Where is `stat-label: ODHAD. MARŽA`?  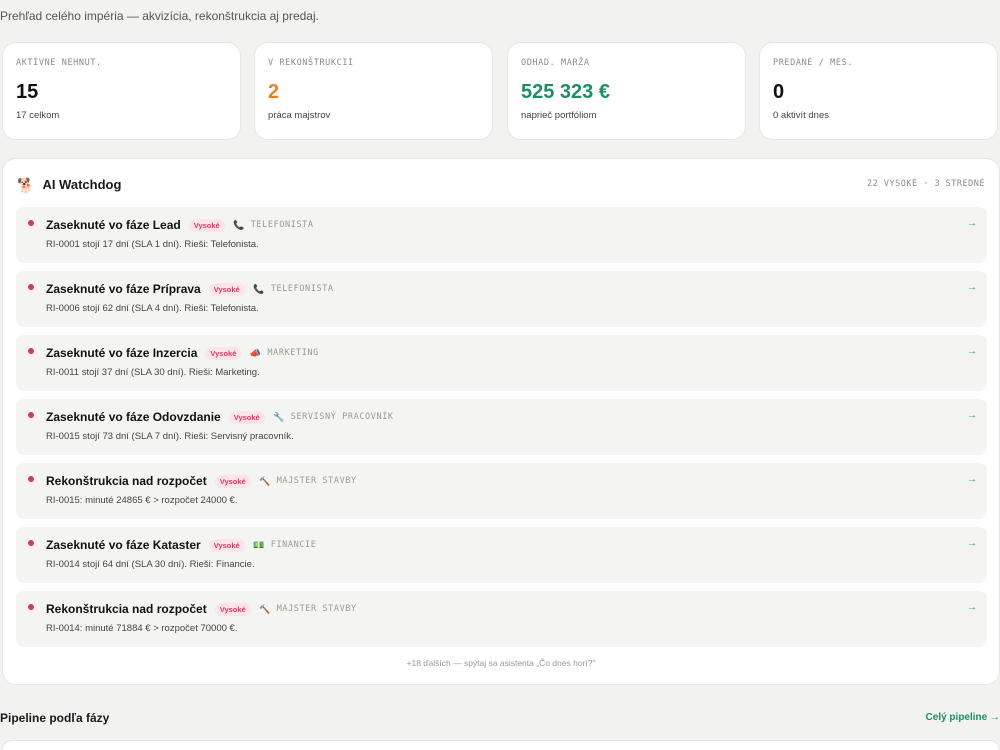
stat-label: ODHAD. MARŽA is located at coordinates (555, 63).